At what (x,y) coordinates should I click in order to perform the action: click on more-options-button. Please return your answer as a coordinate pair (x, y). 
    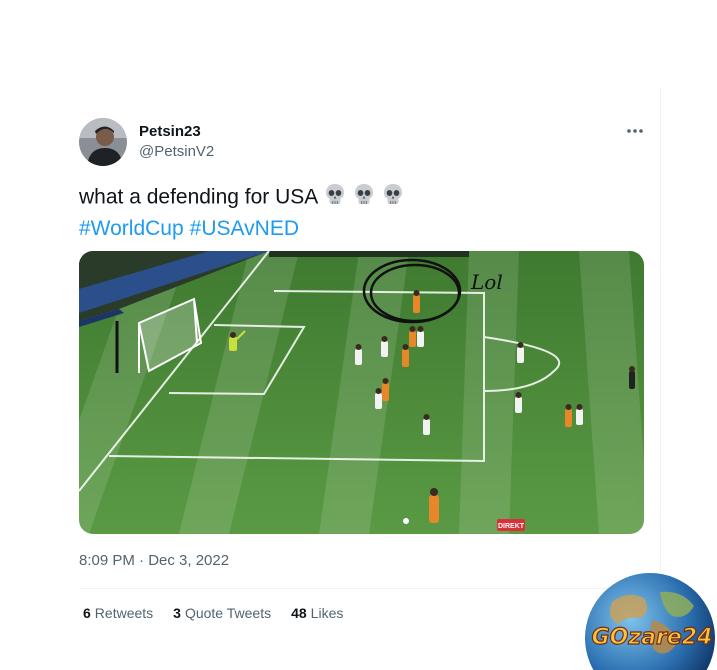
    Looking at the image, I should click on (635, 131).